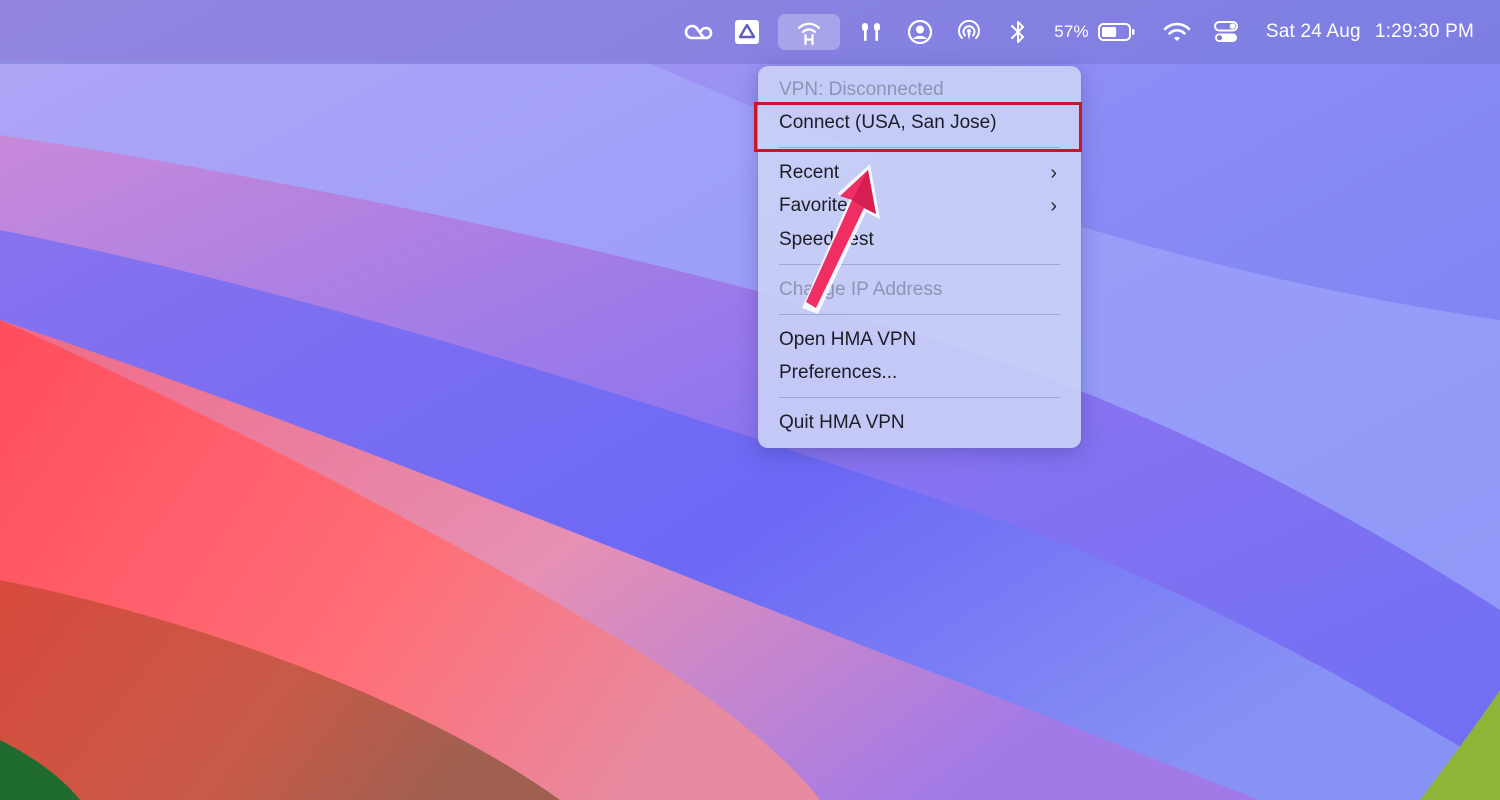 Image resolution: width=1500 pixels, height=800 pixels. Describe the element at coordinates (919, 397) in the screenshot. I see `menu-separator` at that location.